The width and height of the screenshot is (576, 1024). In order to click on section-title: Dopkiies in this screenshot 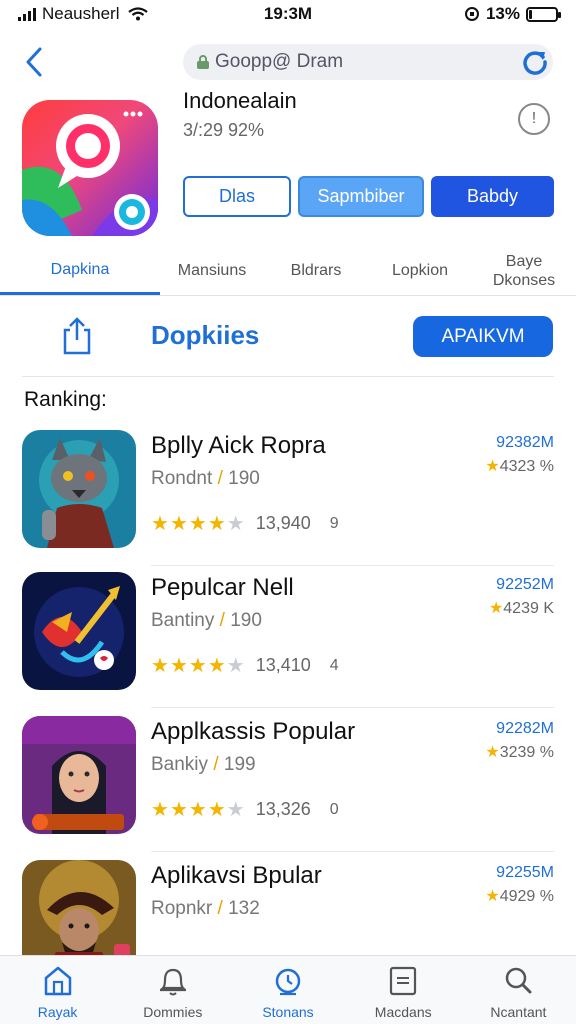, I will do `click(205, 335)`.